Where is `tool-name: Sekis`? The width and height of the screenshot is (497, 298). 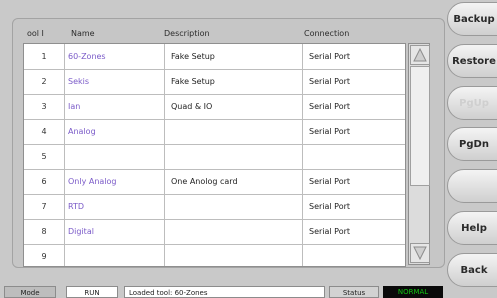 tool-name: Sekis is located at coordinates (114, 81).